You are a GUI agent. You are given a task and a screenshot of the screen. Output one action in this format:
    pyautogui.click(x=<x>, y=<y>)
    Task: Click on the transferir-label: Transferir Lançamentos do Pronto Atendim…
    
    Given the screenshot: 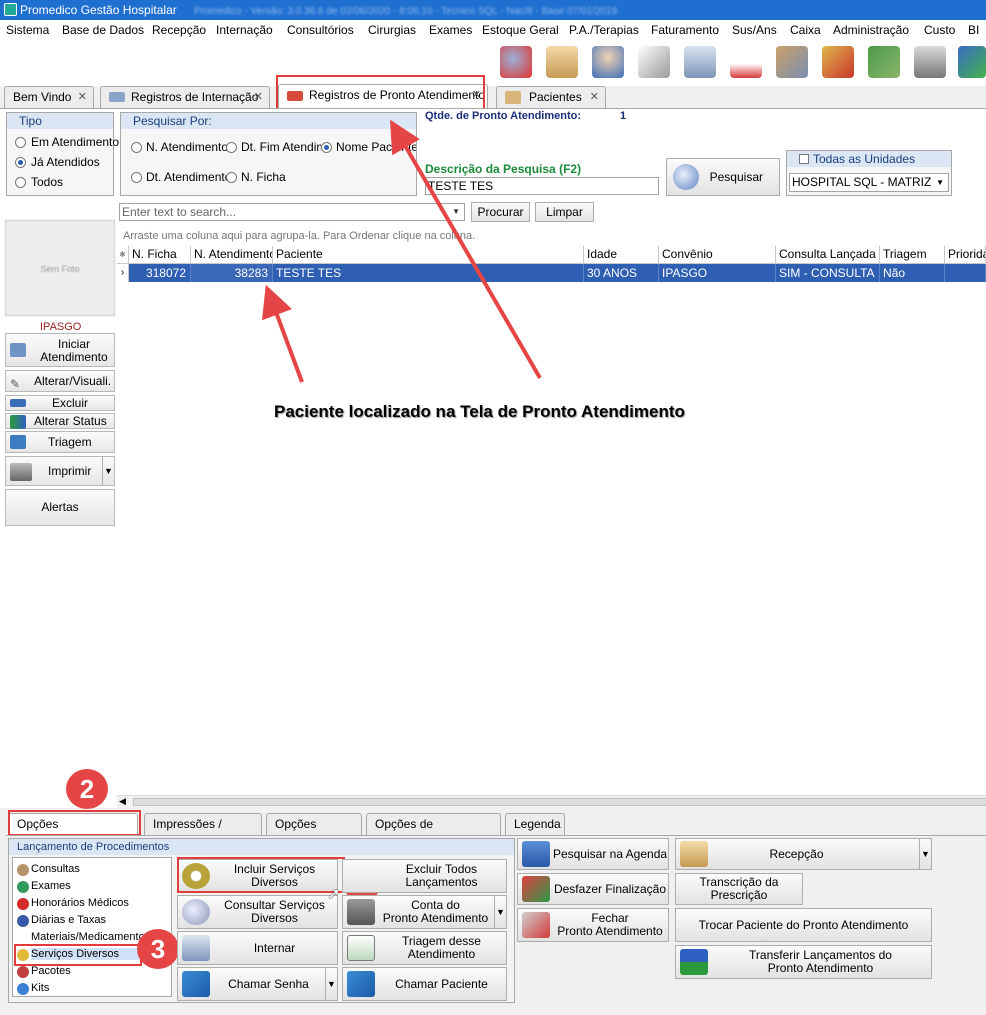 What is the action you would take?
    pyautogui.click(x=820, y=961)
    